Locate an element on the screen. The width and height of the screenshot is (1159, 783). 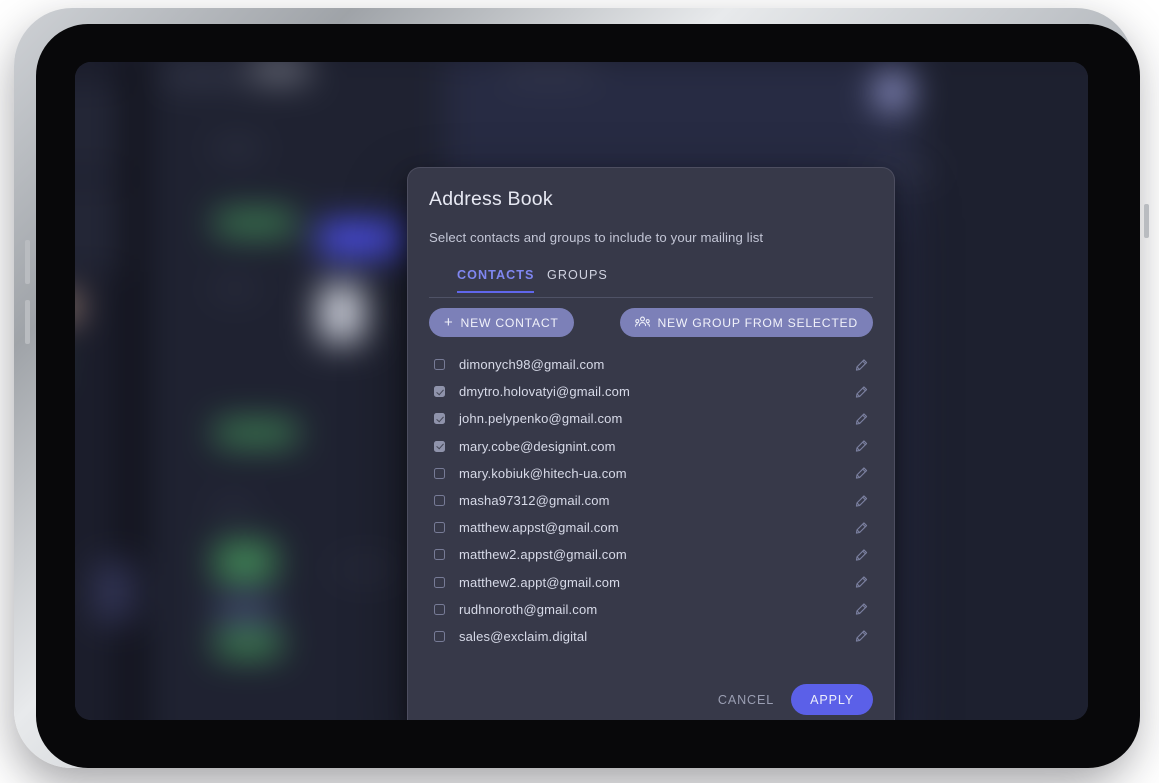
background-right-panel is located at coordinates (1003, 391).